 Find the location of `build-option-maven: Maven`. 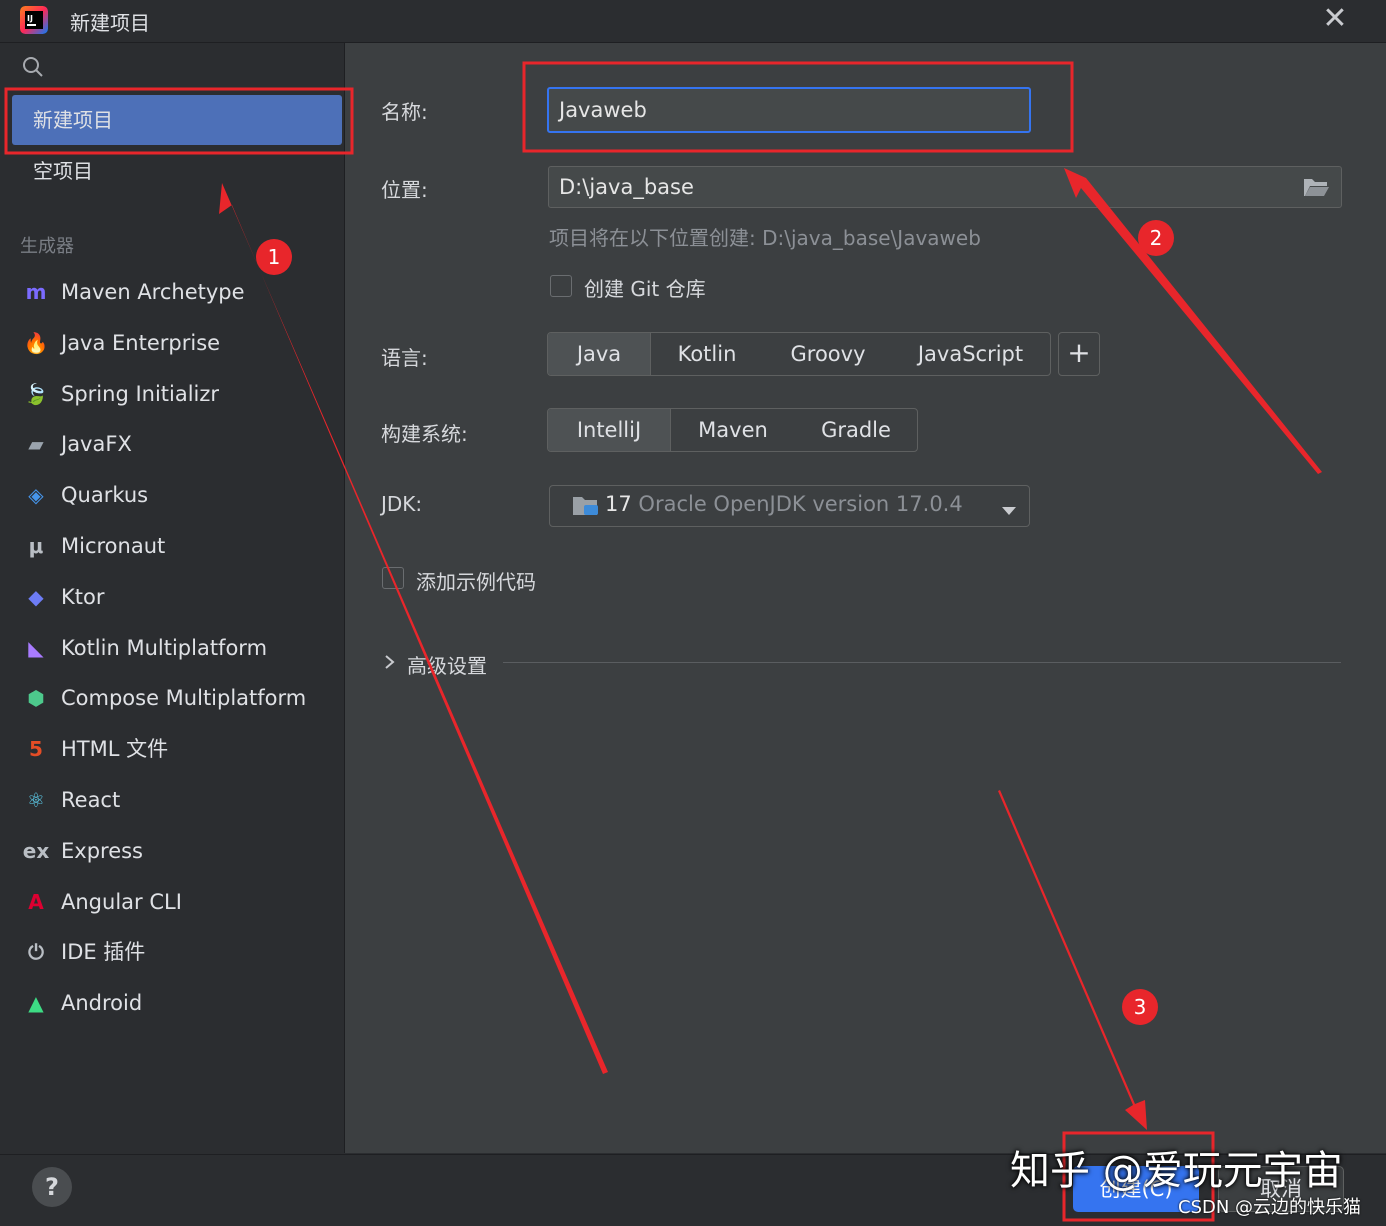

build-option-maven: Maven is located at coordinates (733, 430).